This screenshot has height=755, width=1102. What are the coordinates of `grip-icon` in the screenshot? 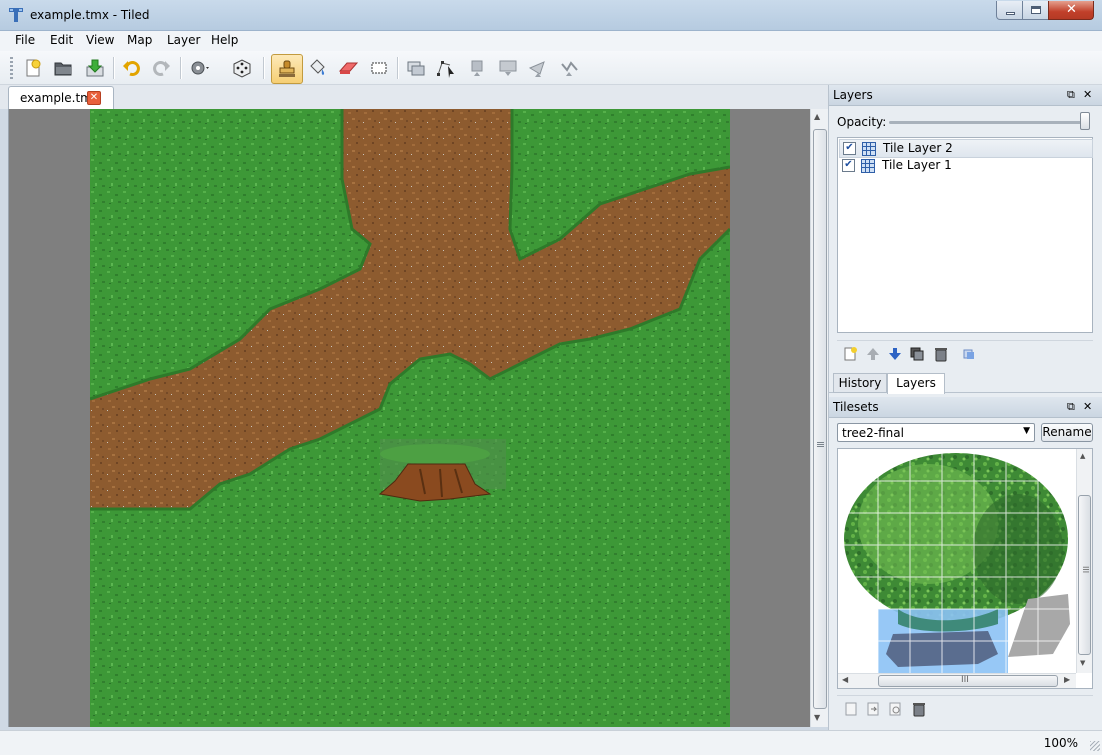 It's located at (820, 445).